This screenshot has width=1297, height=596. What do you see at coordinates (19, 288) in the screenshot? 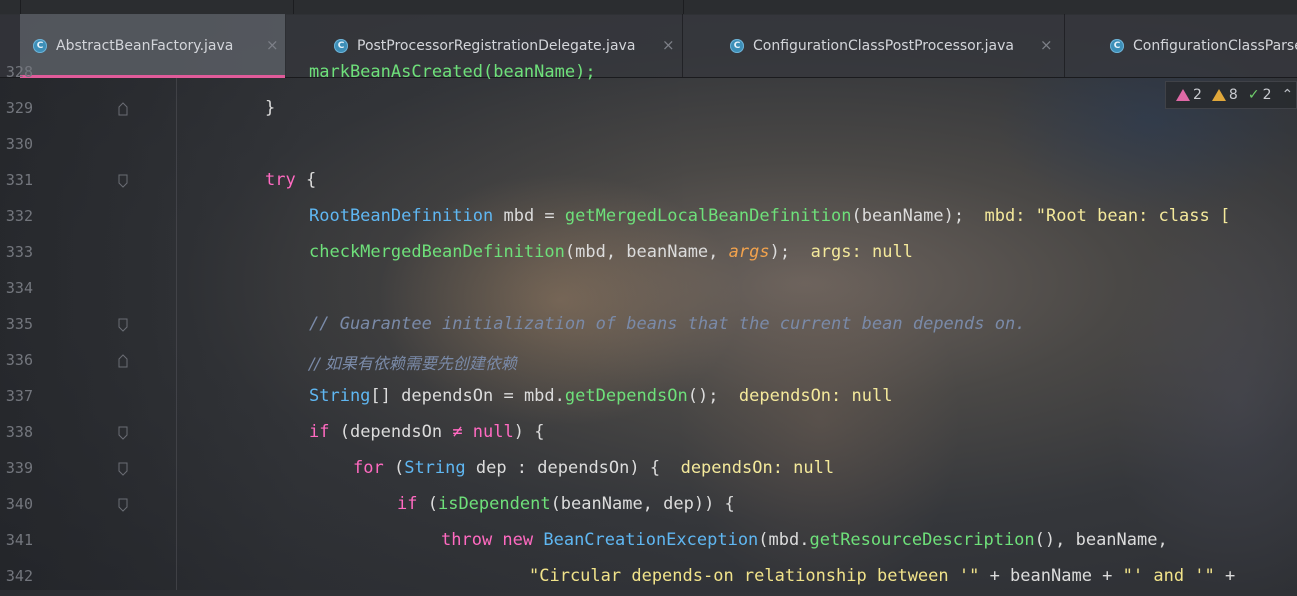
I see `line-number: 334` at bounding box center [19, 288].